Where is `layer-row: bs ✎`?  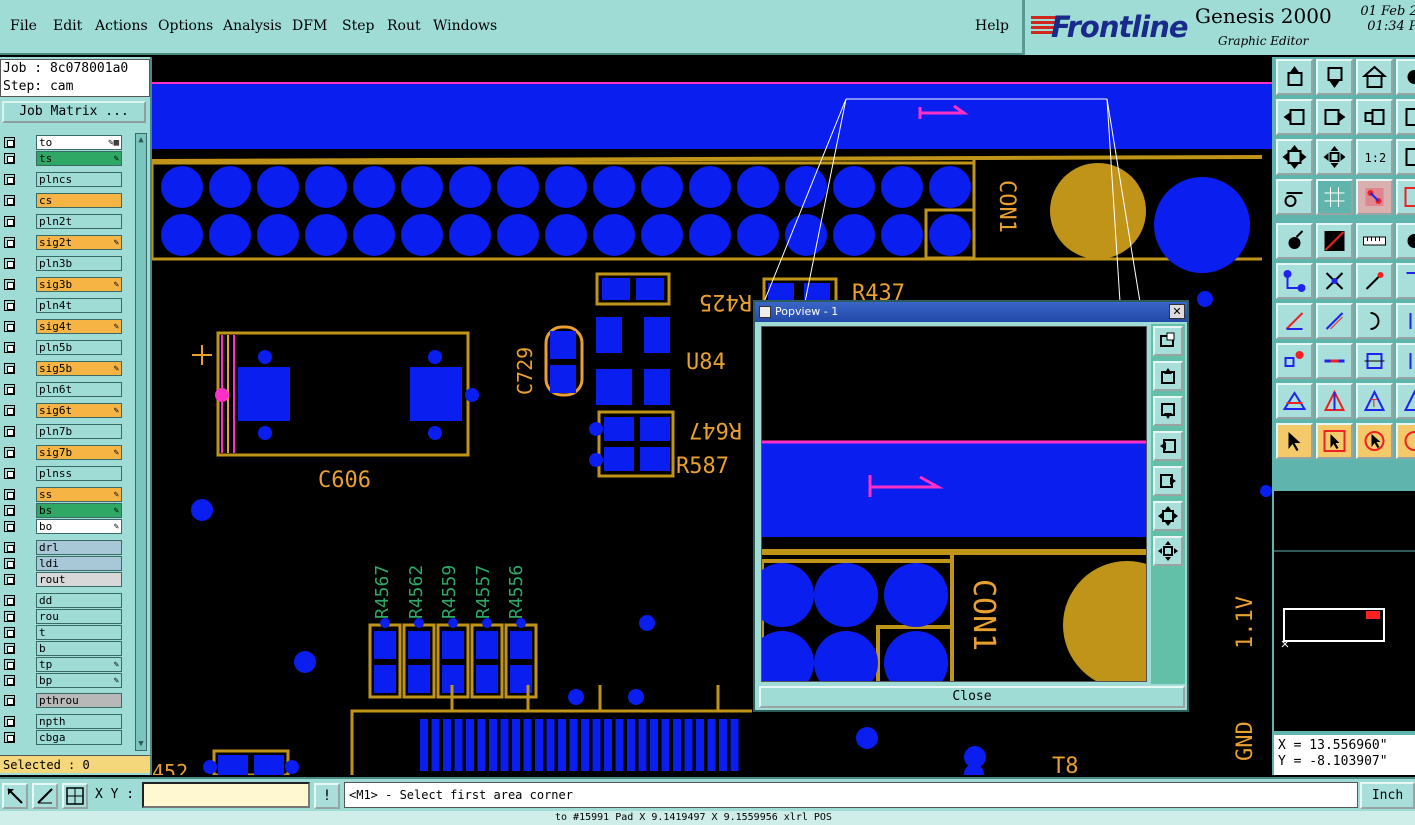
layer-row: bs ✎ is located at coordinates (62, 510).